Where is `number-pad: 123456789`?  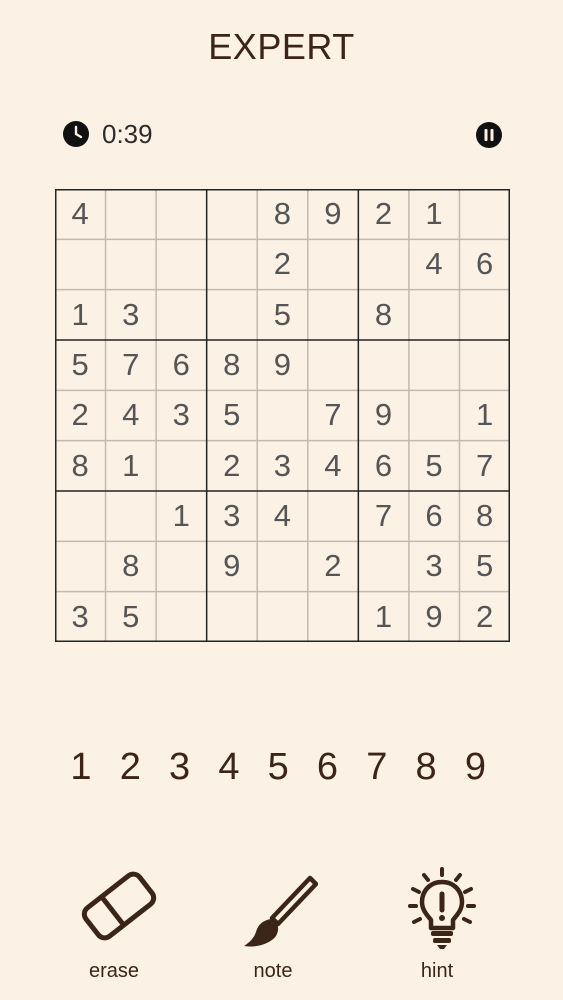
number-pad: 123456789 is located at coordinates (290, 767).